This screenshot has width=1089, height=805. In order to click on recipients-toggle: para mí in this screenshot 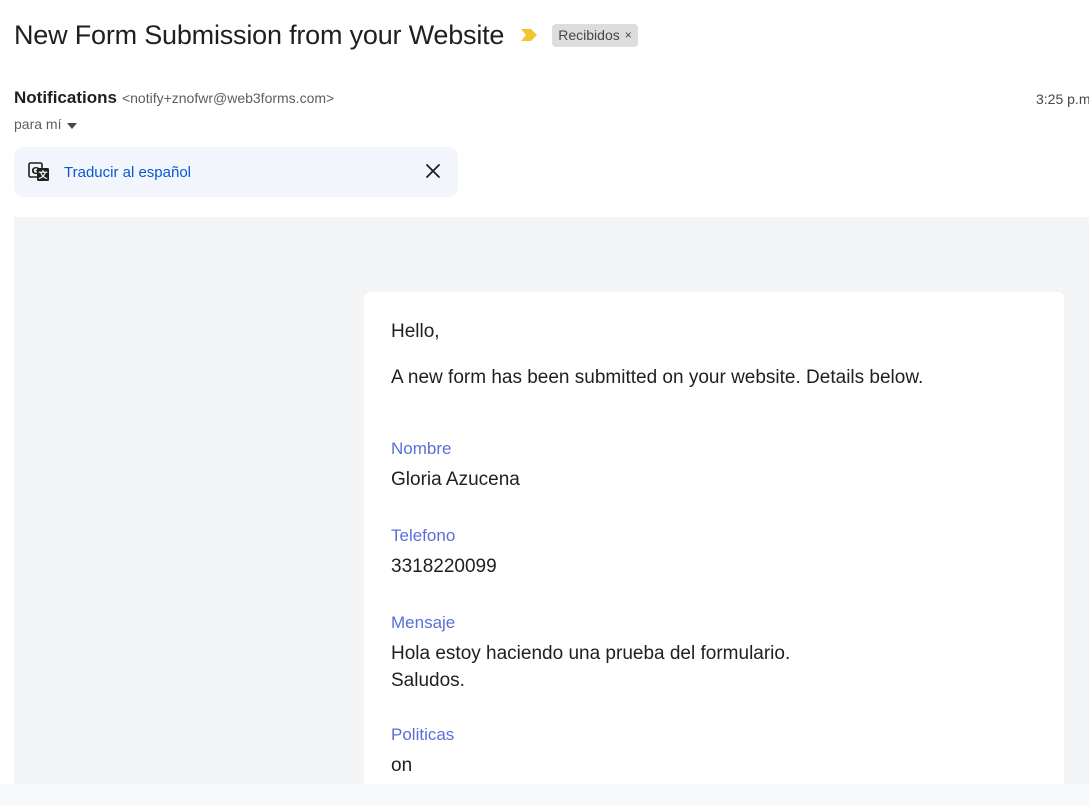, I will do `click(46, 123)`.